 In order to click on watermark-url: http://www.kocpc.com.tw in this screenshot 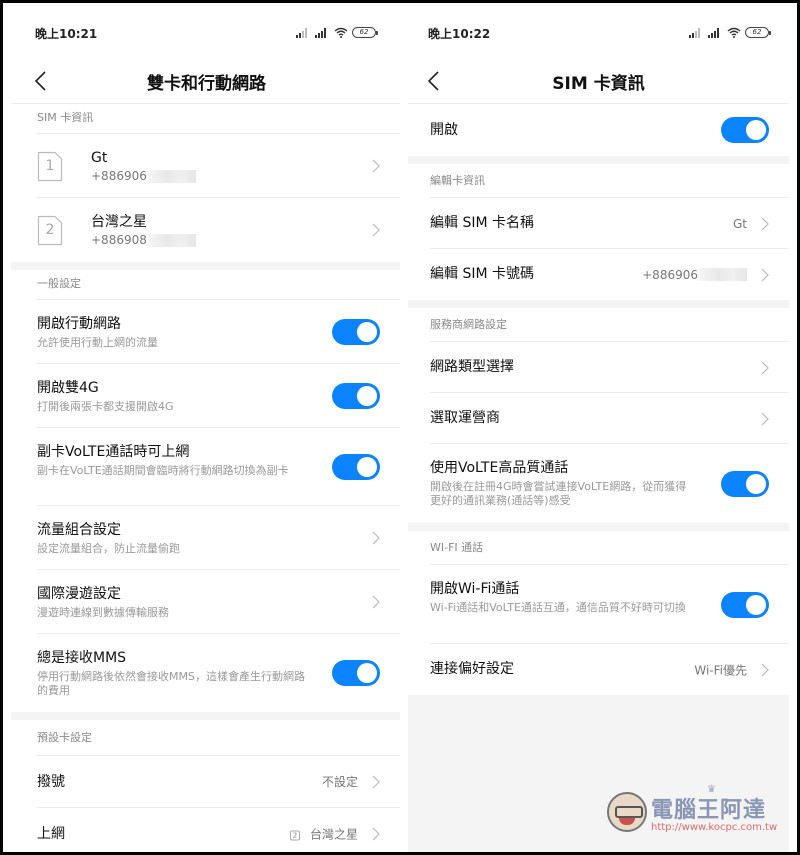, I will do `click(714, 827)`.